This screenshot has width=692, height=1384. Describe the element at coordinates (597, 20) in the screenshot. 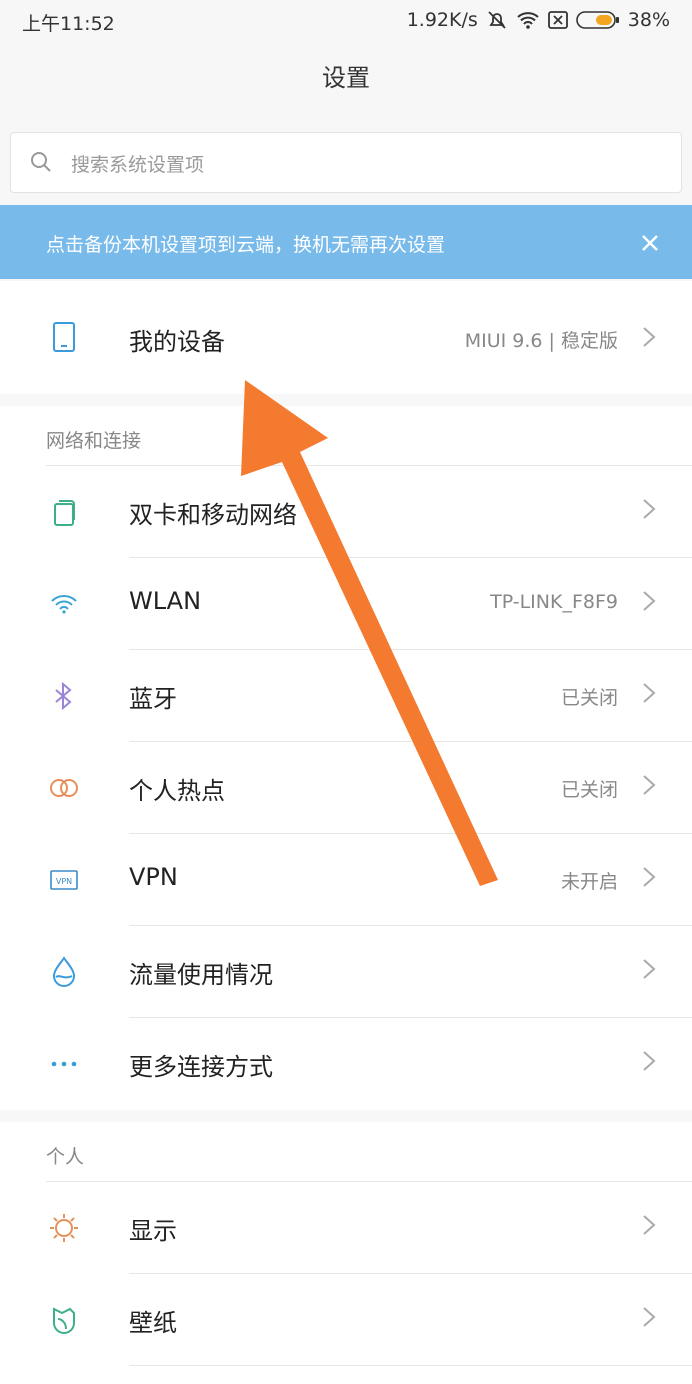

I see `battery-icon` at that location.